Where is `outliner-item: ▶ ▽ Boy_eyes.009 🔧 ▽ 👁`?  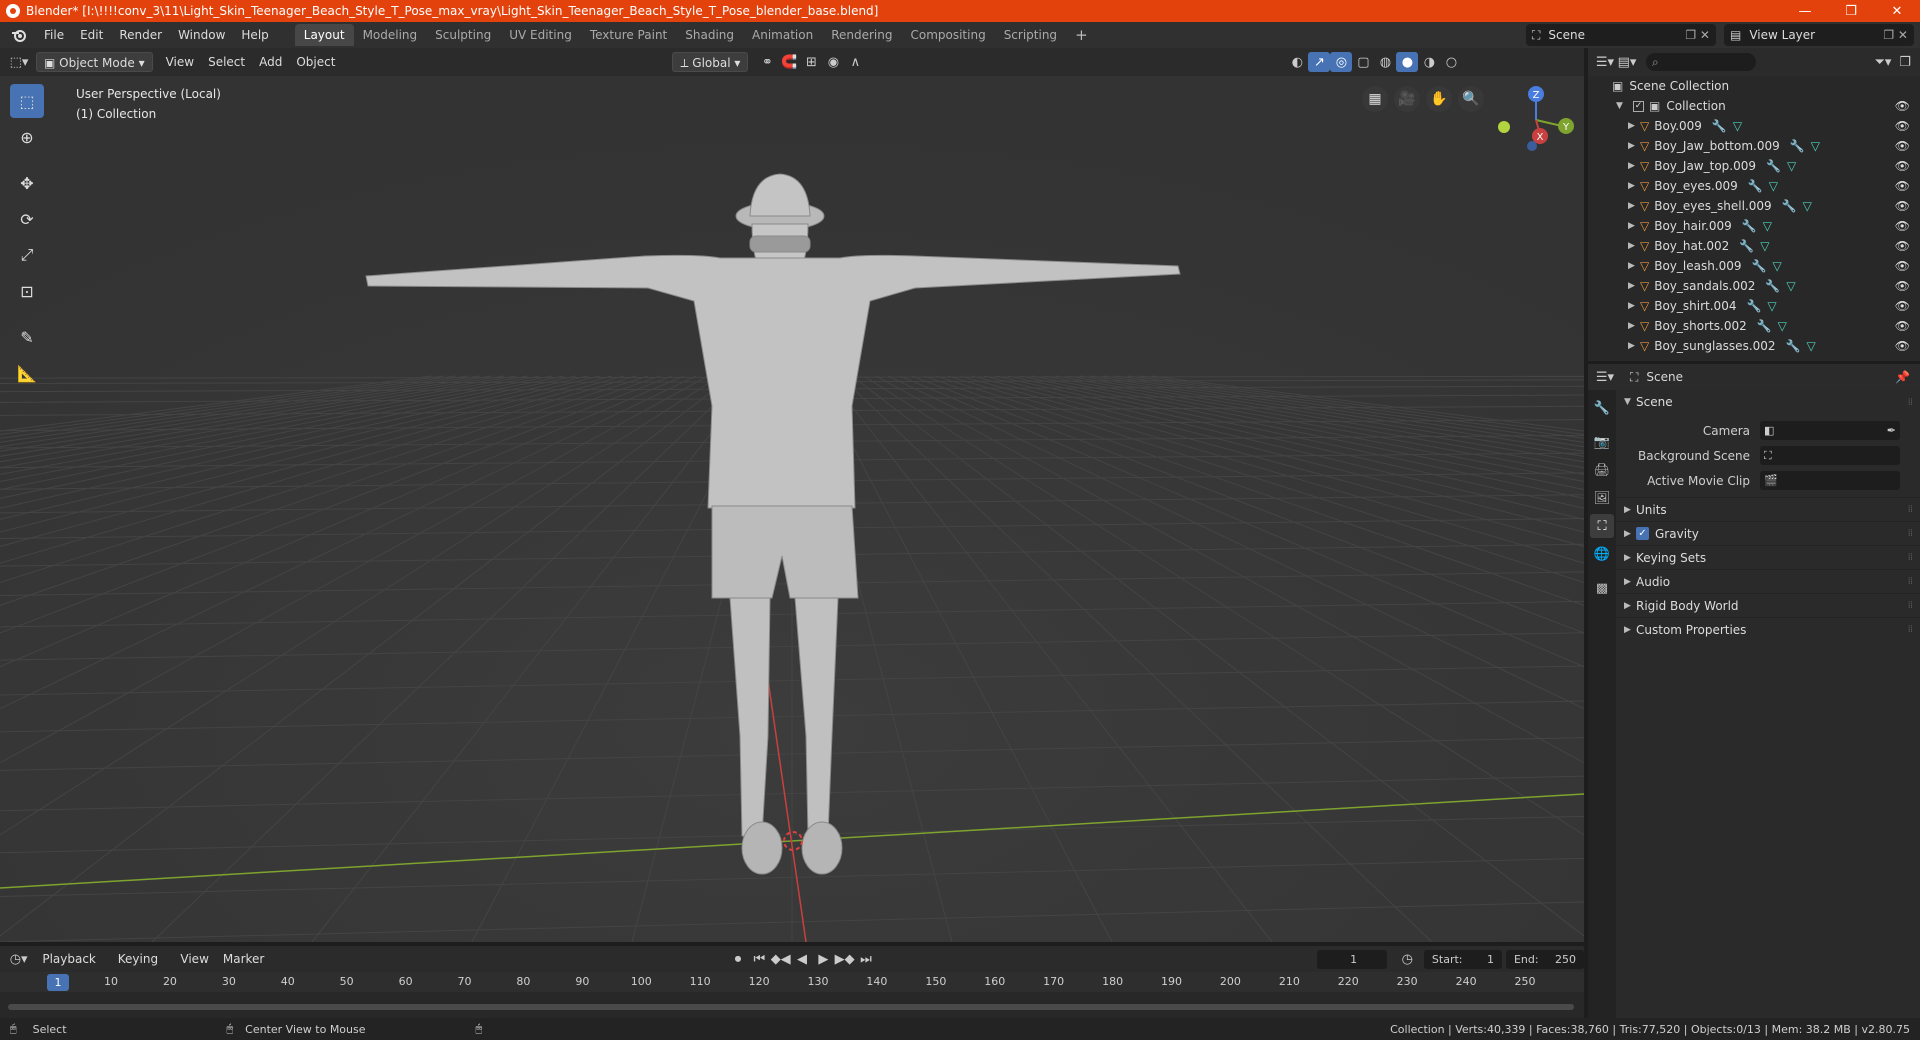 outliner-item: ▶ ▽ Boy_eyes.009 🔧 ▽ 👁 is located at coordinates (1754, 186).